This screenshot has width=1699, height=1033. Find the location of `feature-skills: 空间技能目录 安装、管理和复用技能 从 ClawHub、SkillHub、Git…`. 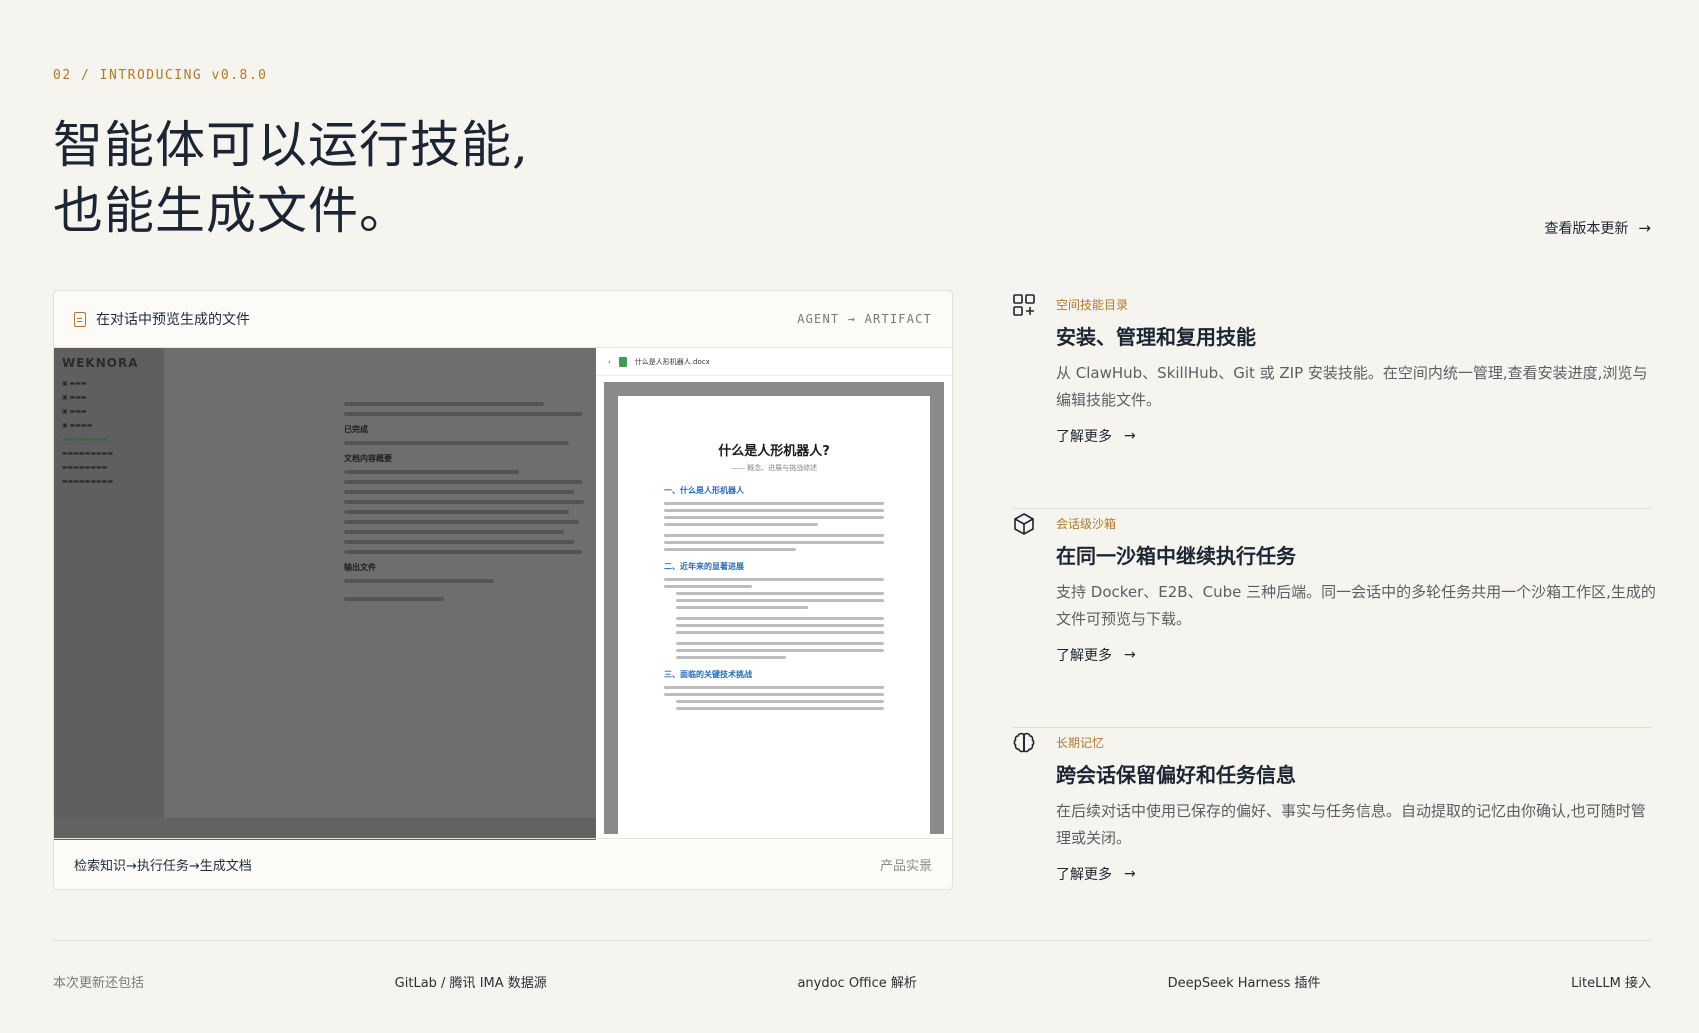

feature-skills: 空间技能目录 安装、管理和复用技能 从 ClawHub、SkillHub、Git… is located at coordinates (1332, 399).